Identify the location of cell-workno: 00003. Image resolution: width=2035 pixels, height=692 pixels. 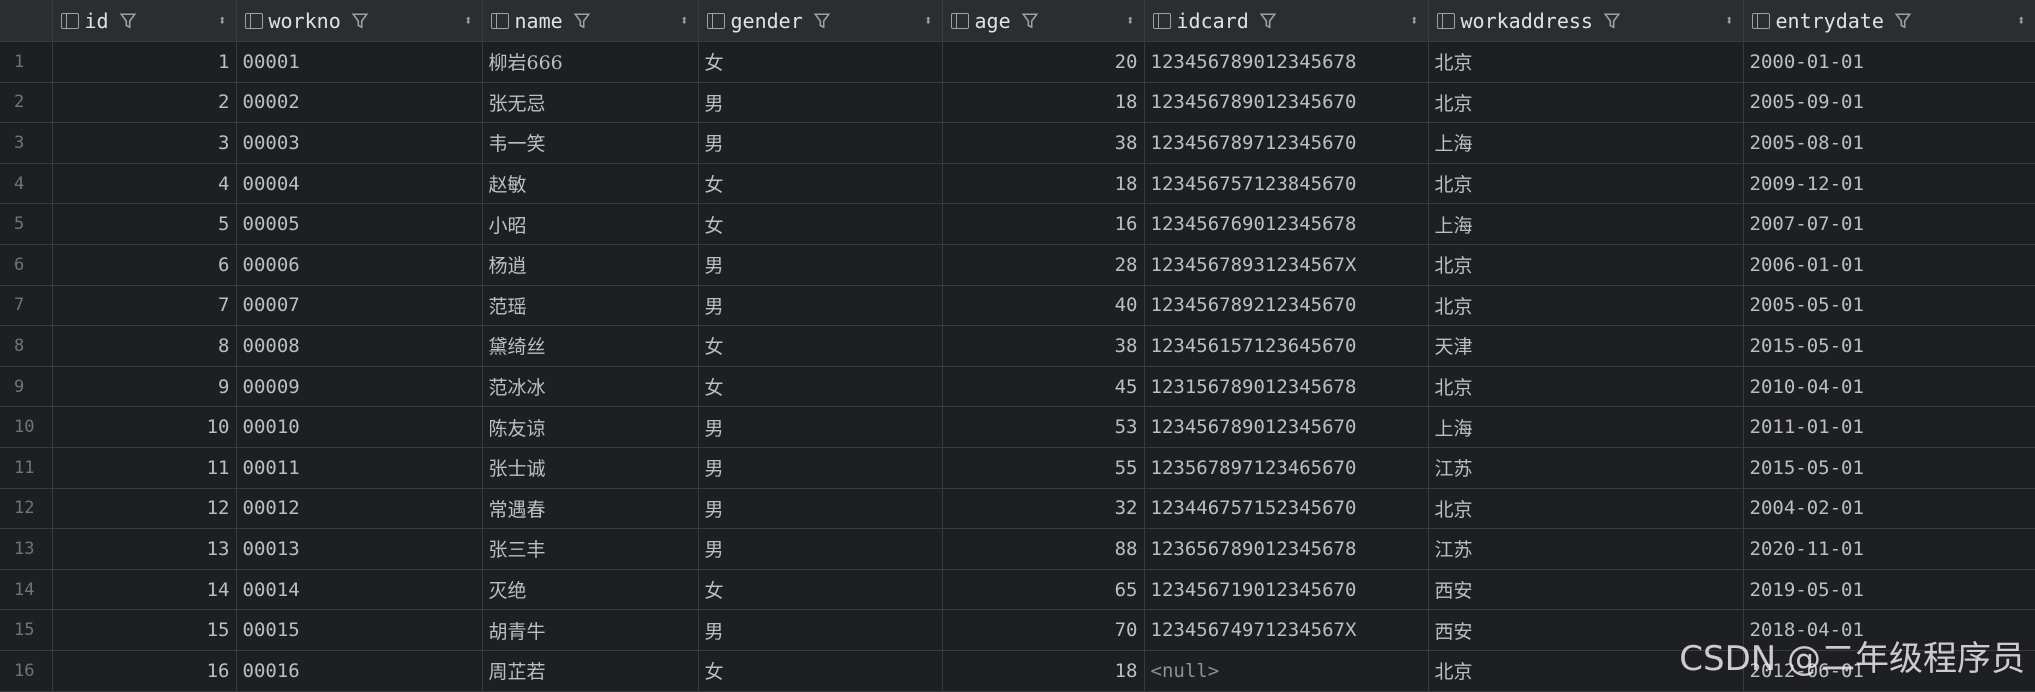
(359, 143).